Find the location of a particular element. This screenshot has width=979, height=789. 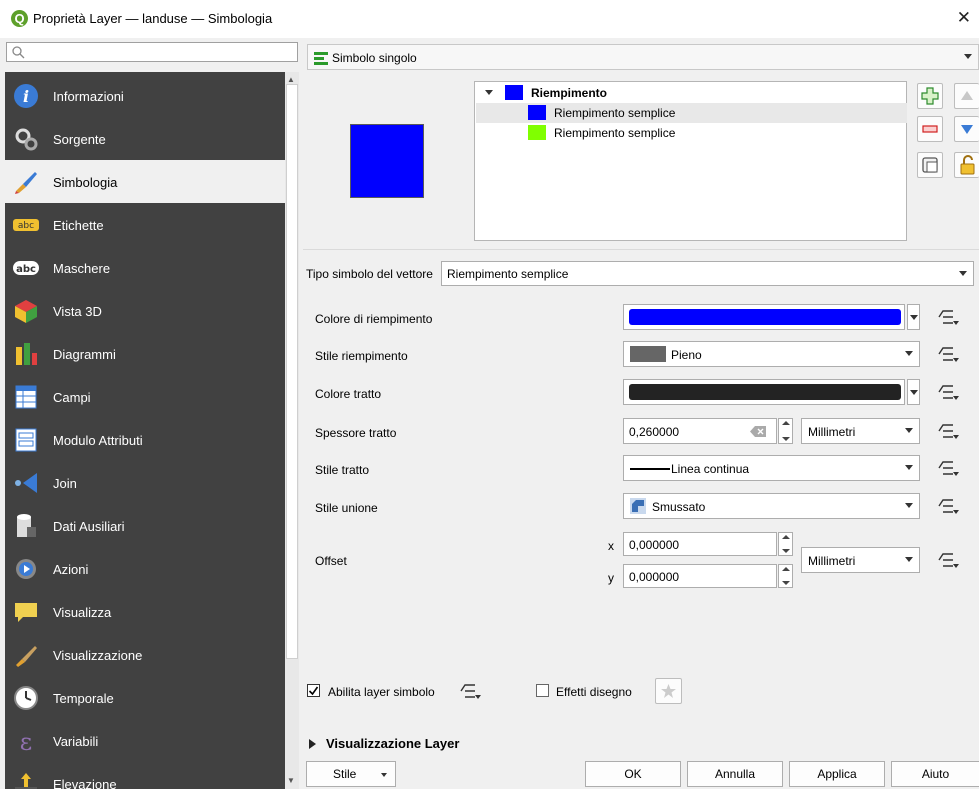

help-button: Aiuto is located at coordinates (935, 774).